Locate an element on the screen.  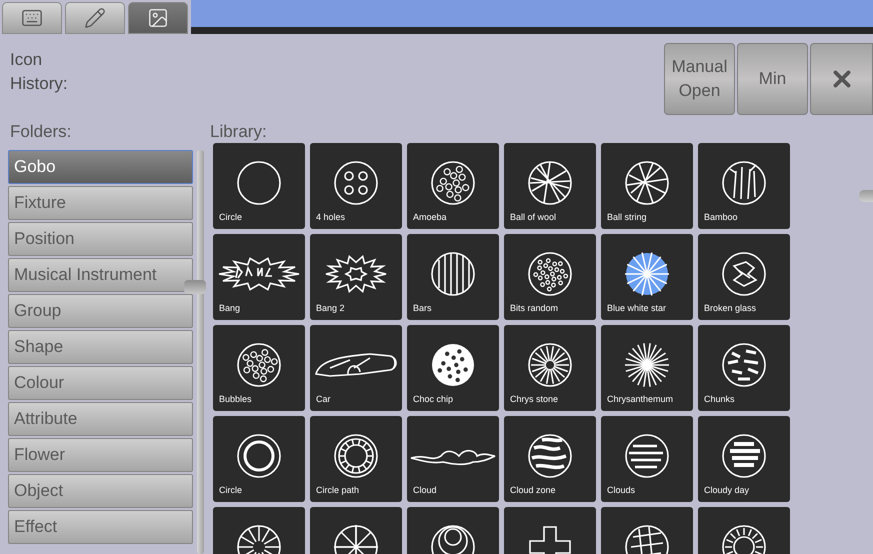
gobo-label: Bits random is located at coordinates (534, 308).